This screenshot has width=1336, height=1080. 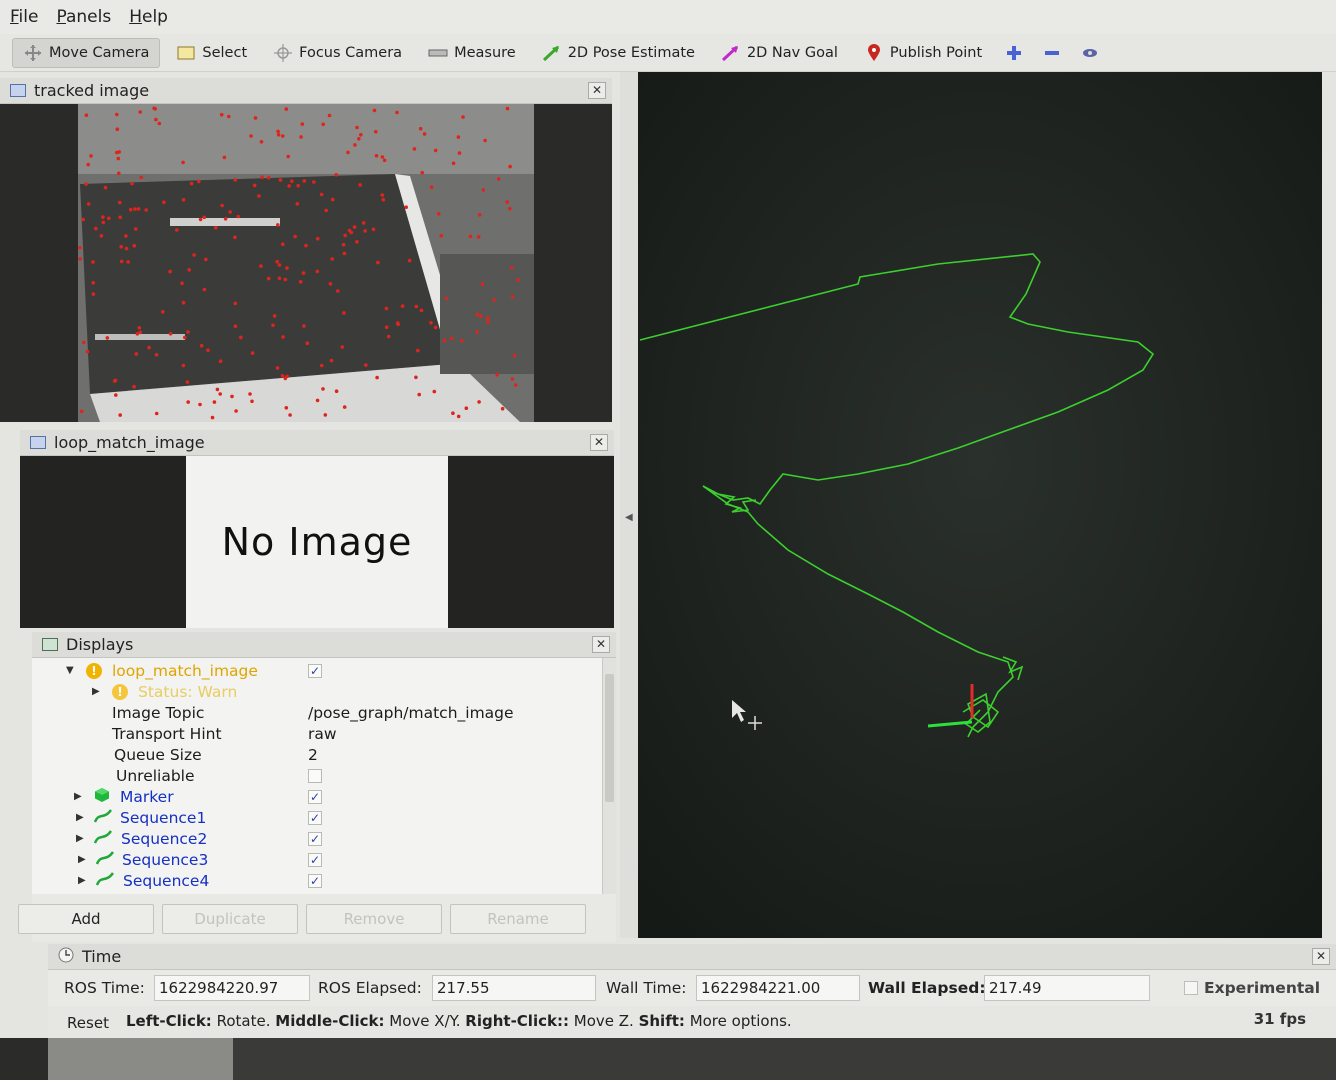 What do you see at coordinates (411, 713) in the screenshot?
I see `image-topic-value: /pose_graph/match_image` at bounding box center [411, 713].